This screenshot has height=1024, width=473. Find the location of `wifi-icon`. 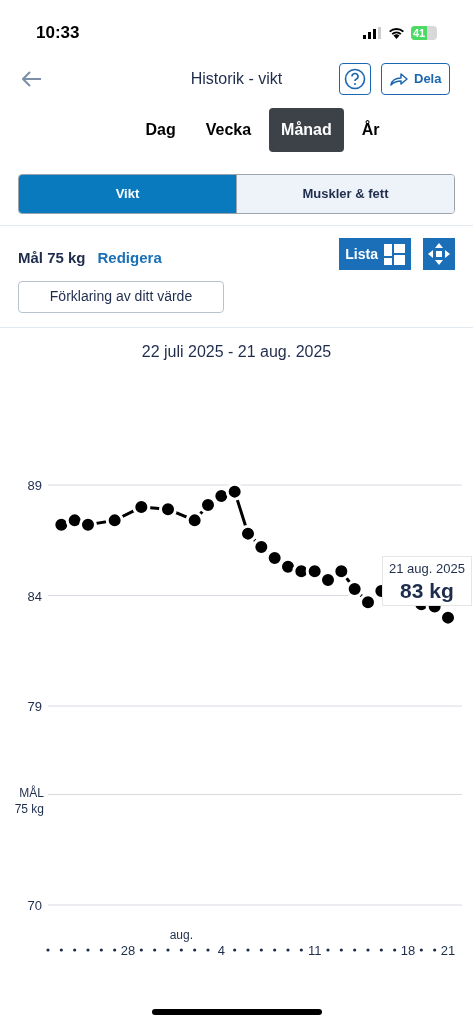

wifi-icon is located at coordinates (396, 33).